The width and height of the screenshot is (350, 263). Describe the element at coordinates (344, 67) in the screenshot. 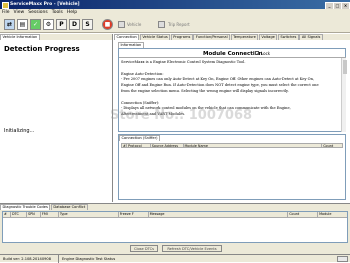

I see `info-scrollbar-thumb` at that location.